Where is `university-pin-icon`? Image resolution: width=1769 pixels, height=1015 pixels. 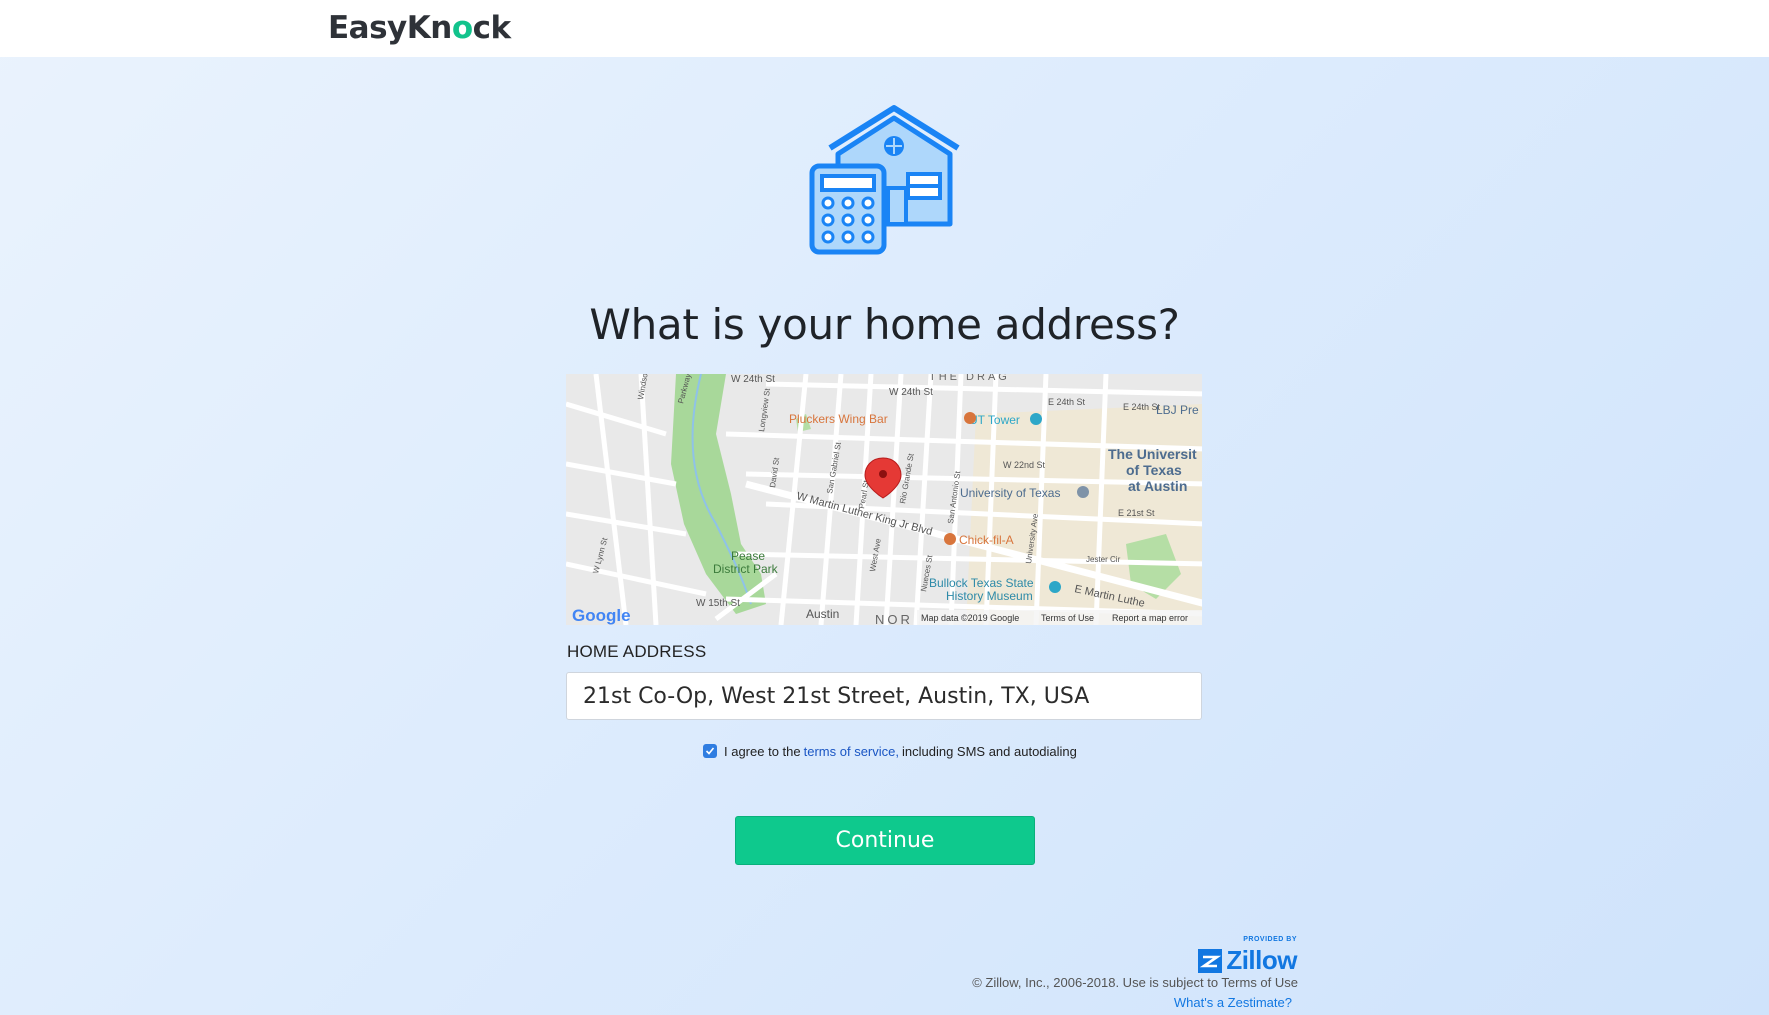
university-pin-icon is located at coordinates (1083, 492).